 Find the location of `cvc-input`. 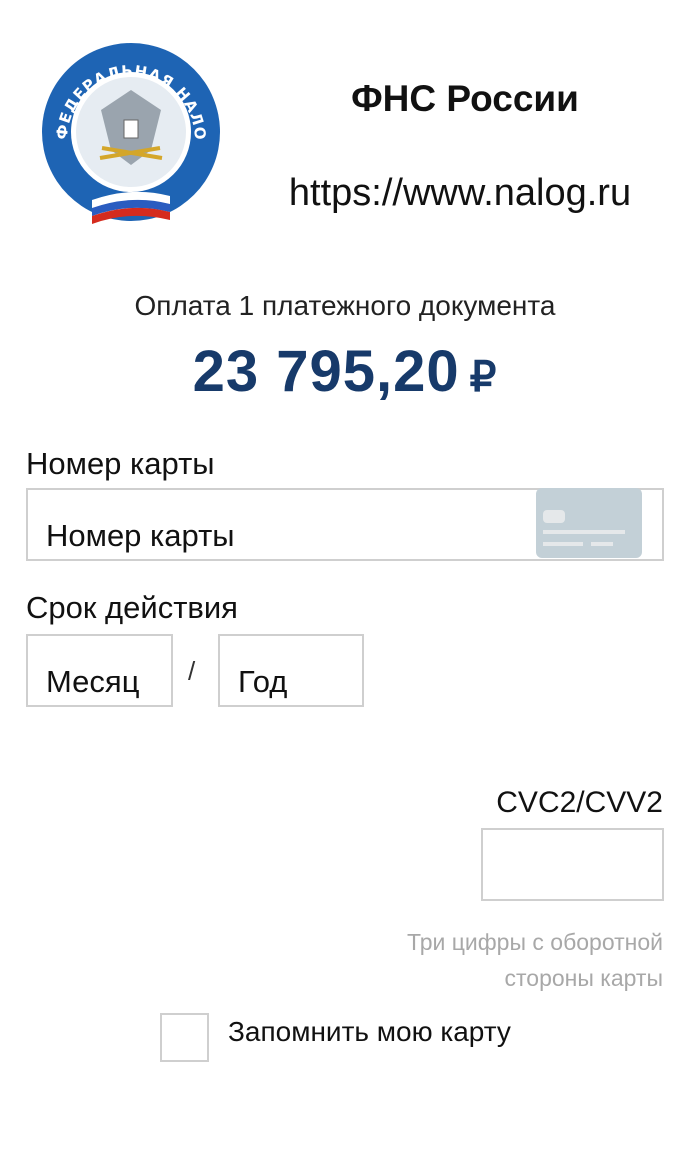

cvc-input is located at coordinates (572, 864).